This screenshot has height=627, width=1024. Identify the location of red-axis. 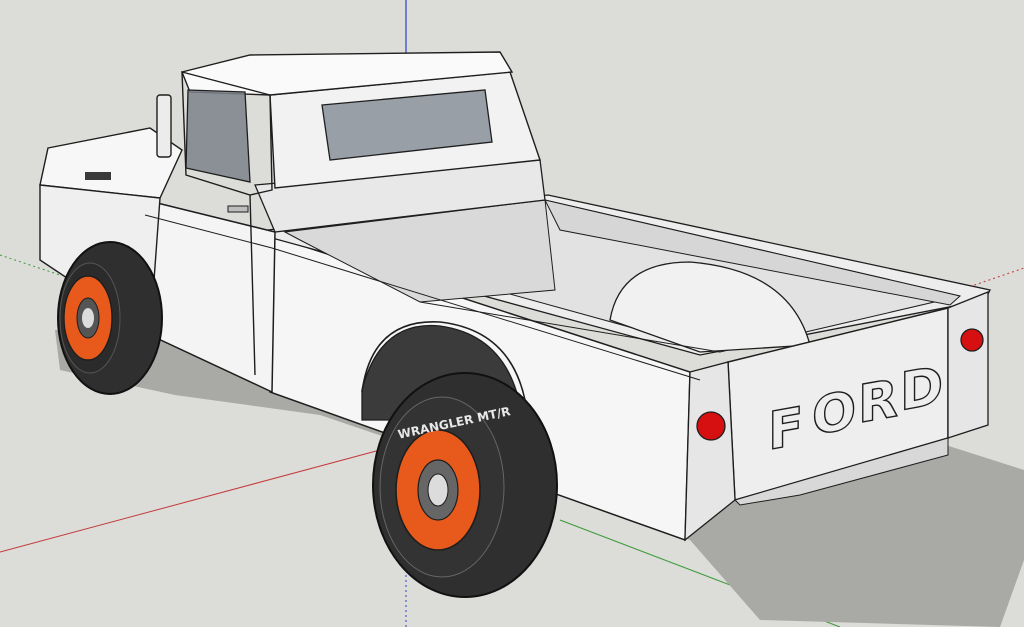
(190, 501).